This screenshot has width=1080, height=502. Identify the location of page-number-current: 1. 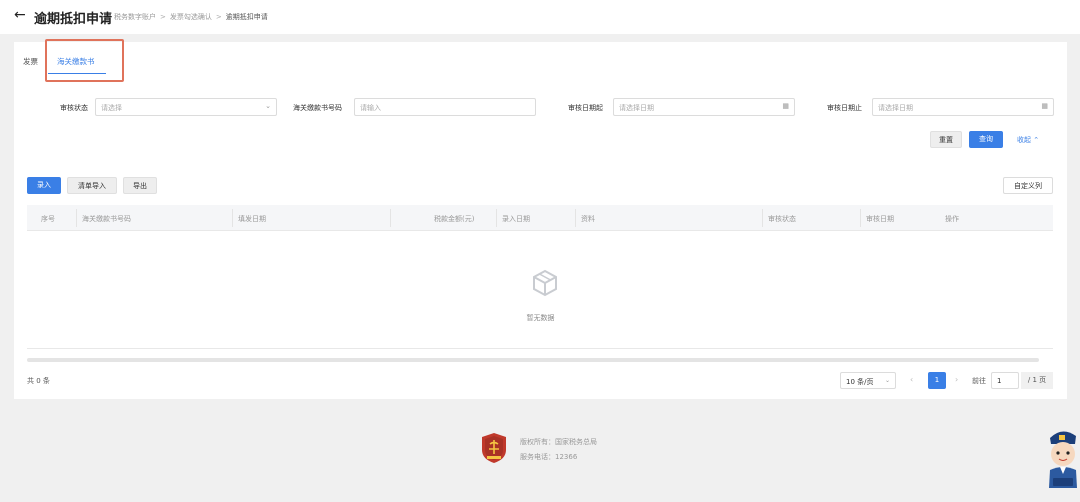
(937, 380).